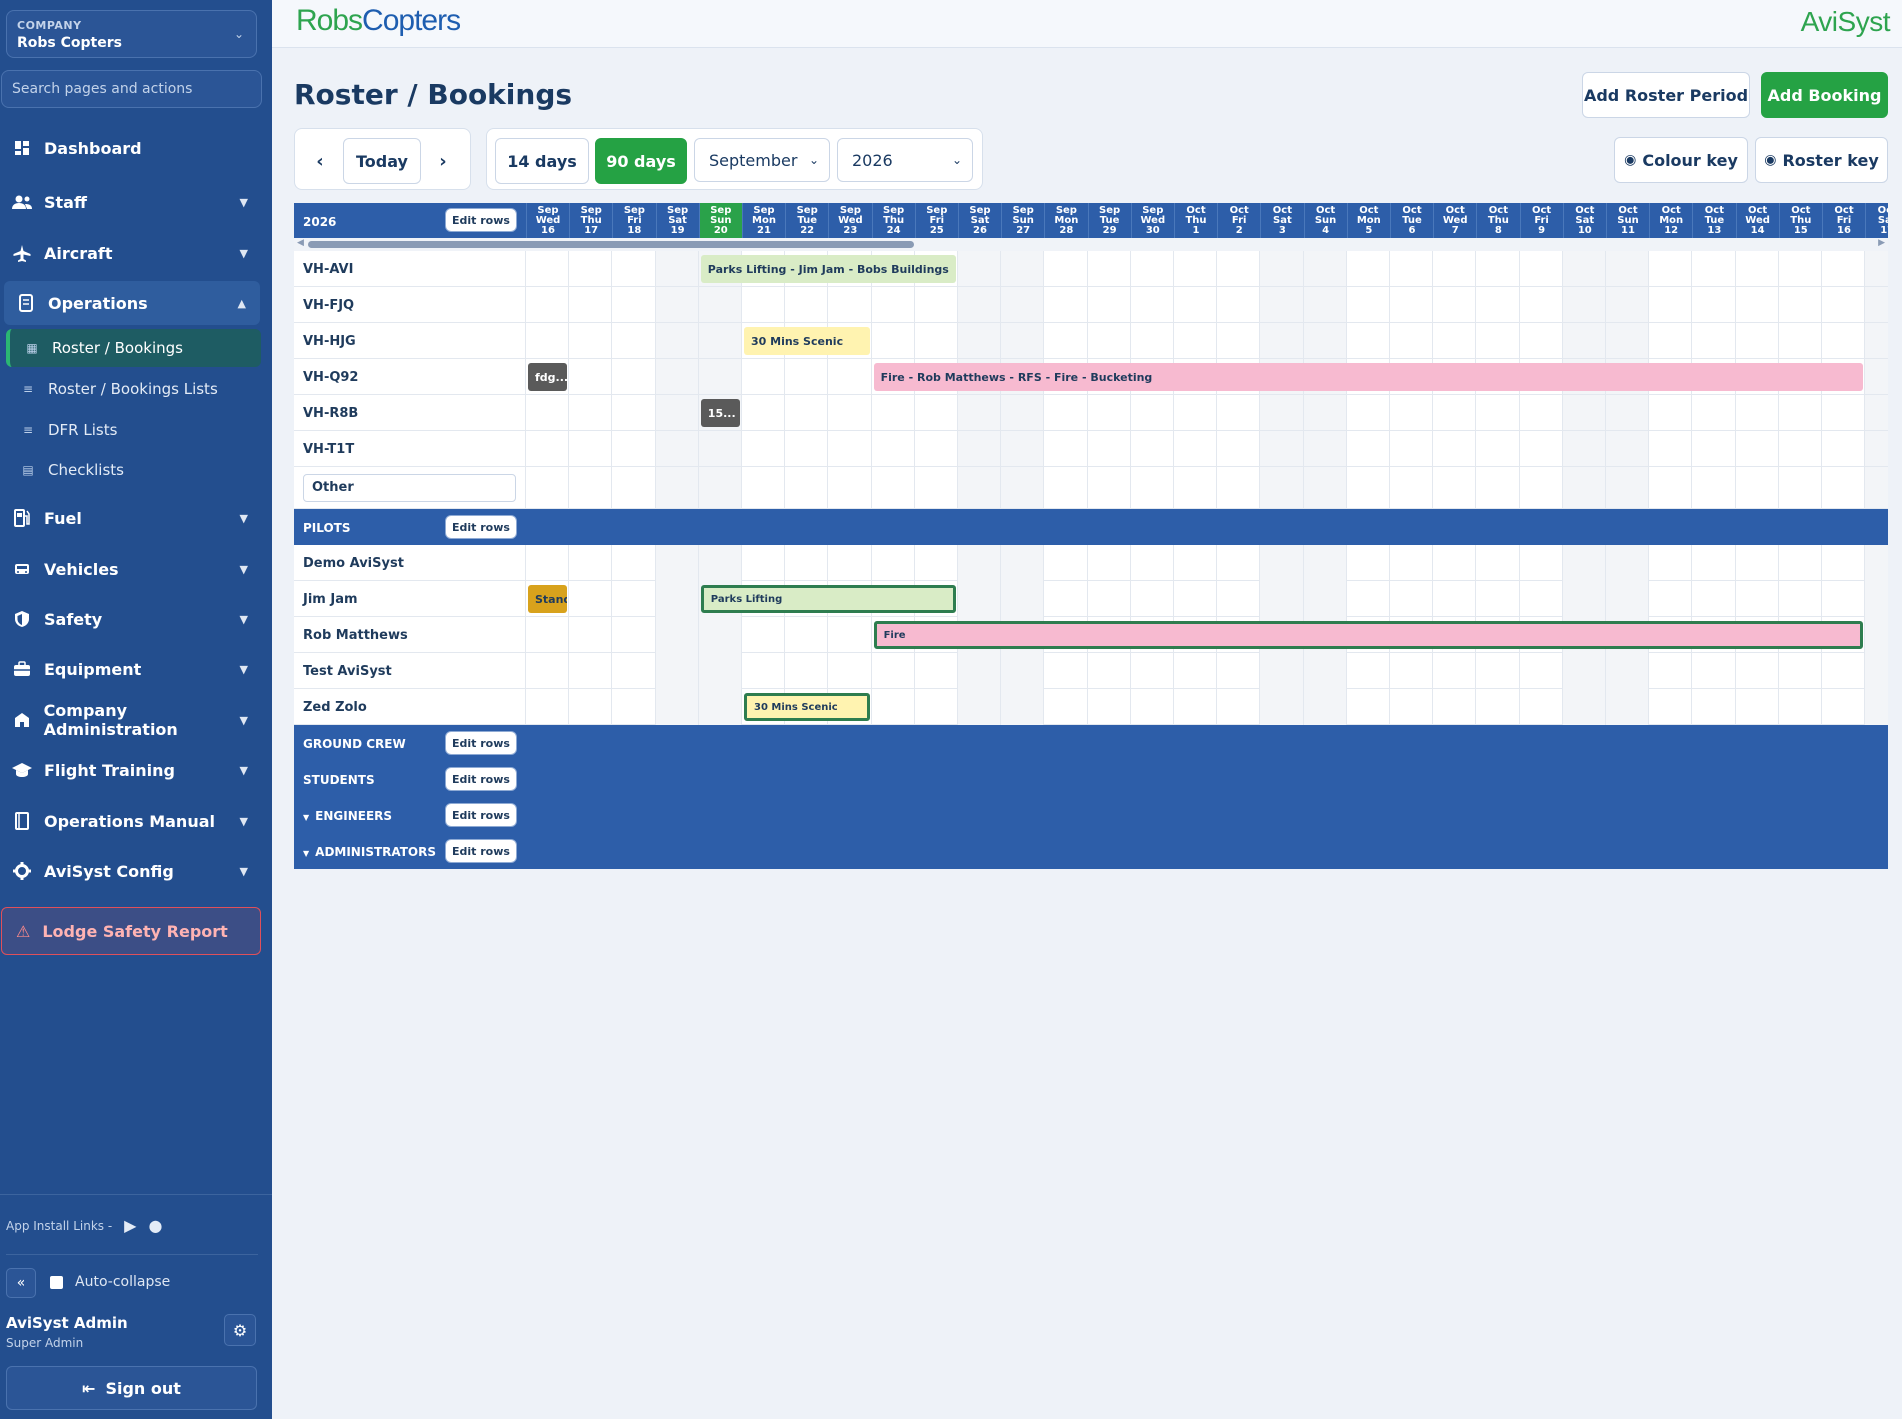  What do you see at coordinates (22, 202) in the screenshot?
I see `users-icon` at bounding box center [22, 202].